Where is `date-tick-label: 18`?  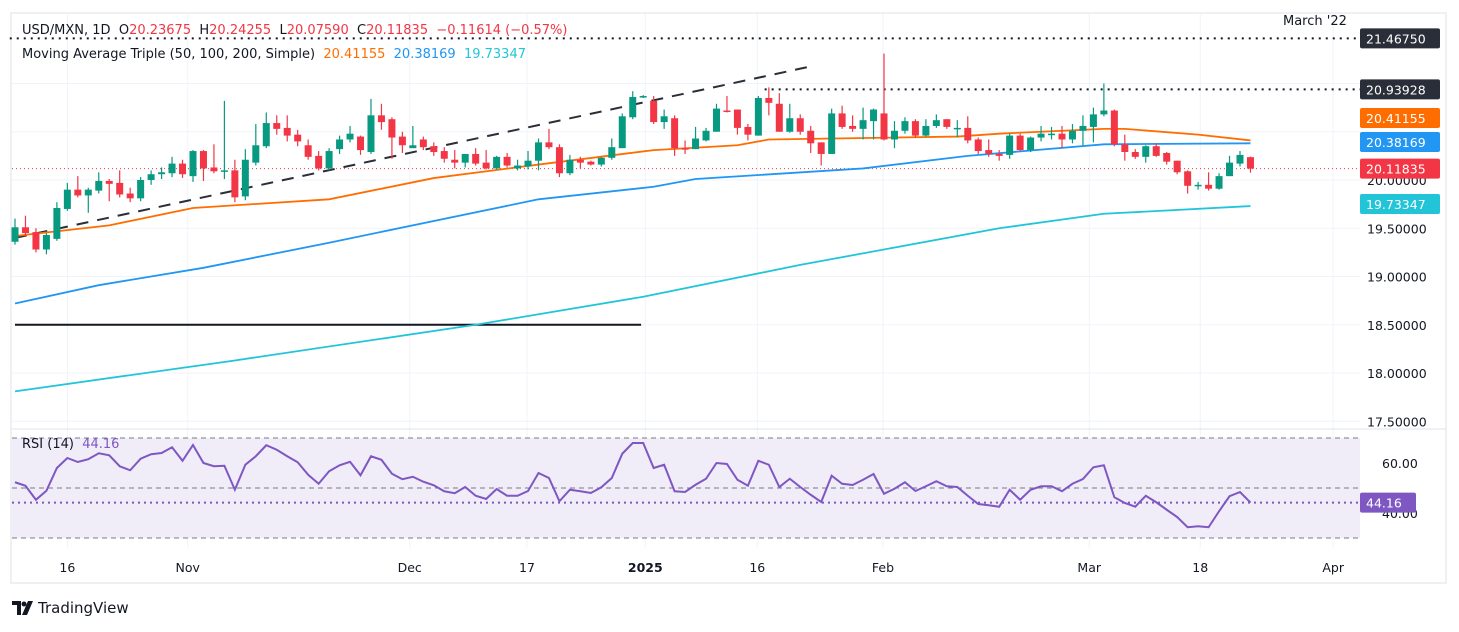 date-tick-label: 18 is located at coordinates (1200, 567).